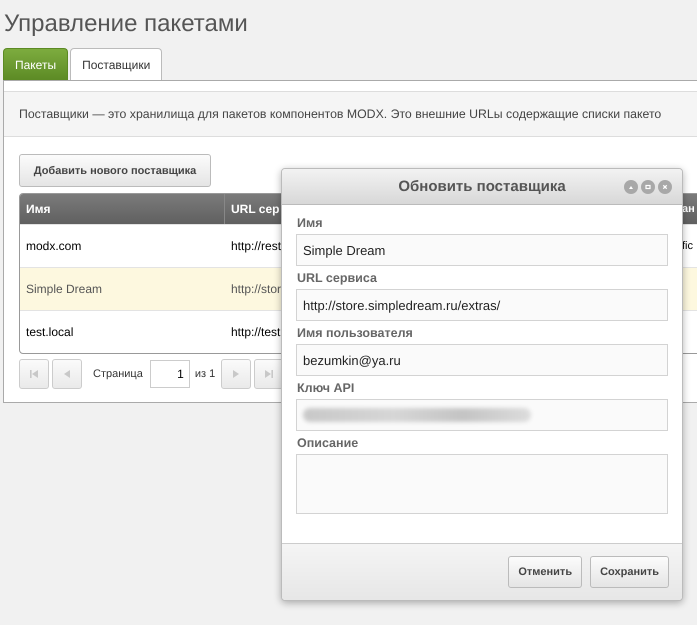 The image size is (697, 625). I want to click on api-key-field, so click(482, 415).